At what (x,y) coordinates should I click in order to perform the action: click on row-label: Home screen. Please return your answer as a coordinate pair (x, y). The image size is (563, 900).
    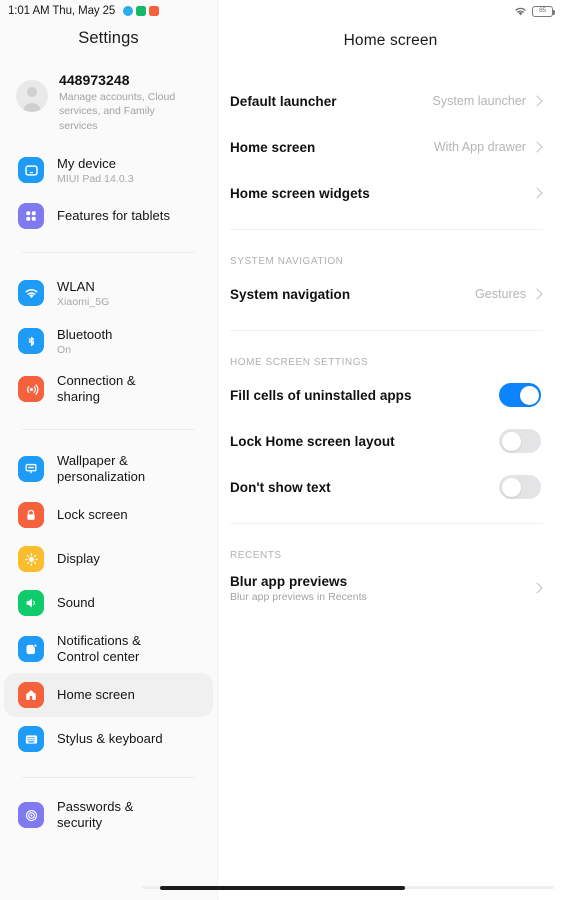
    Looking at the image, I should click on (273, 147).